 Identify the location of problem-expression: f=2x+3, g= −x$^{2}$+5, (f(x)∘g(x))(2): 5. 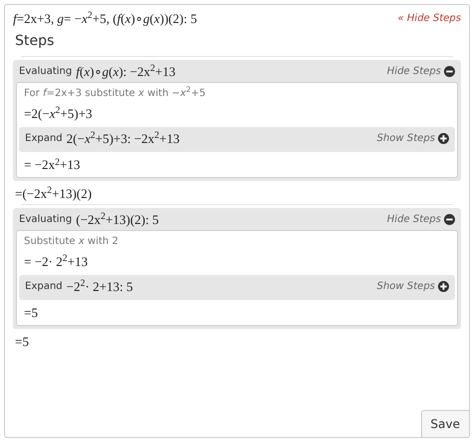
(105, 19).